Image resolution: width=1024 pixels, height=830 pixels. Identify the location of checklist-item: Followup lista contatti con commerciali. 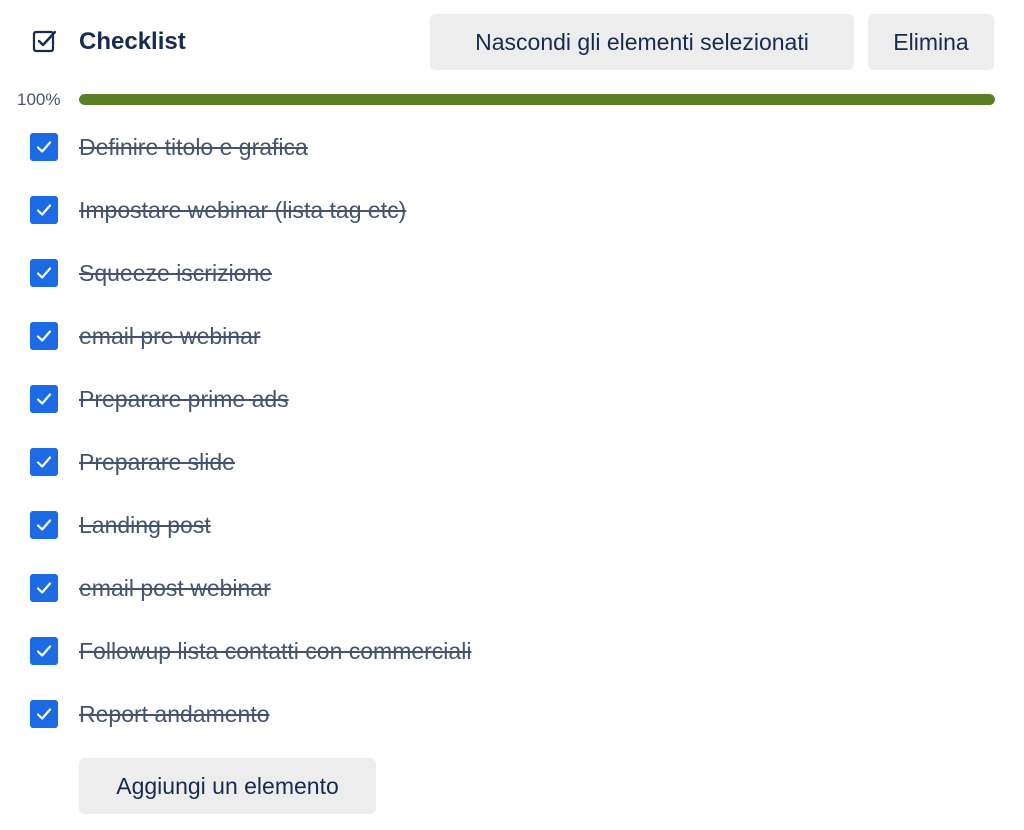
(512, 649).